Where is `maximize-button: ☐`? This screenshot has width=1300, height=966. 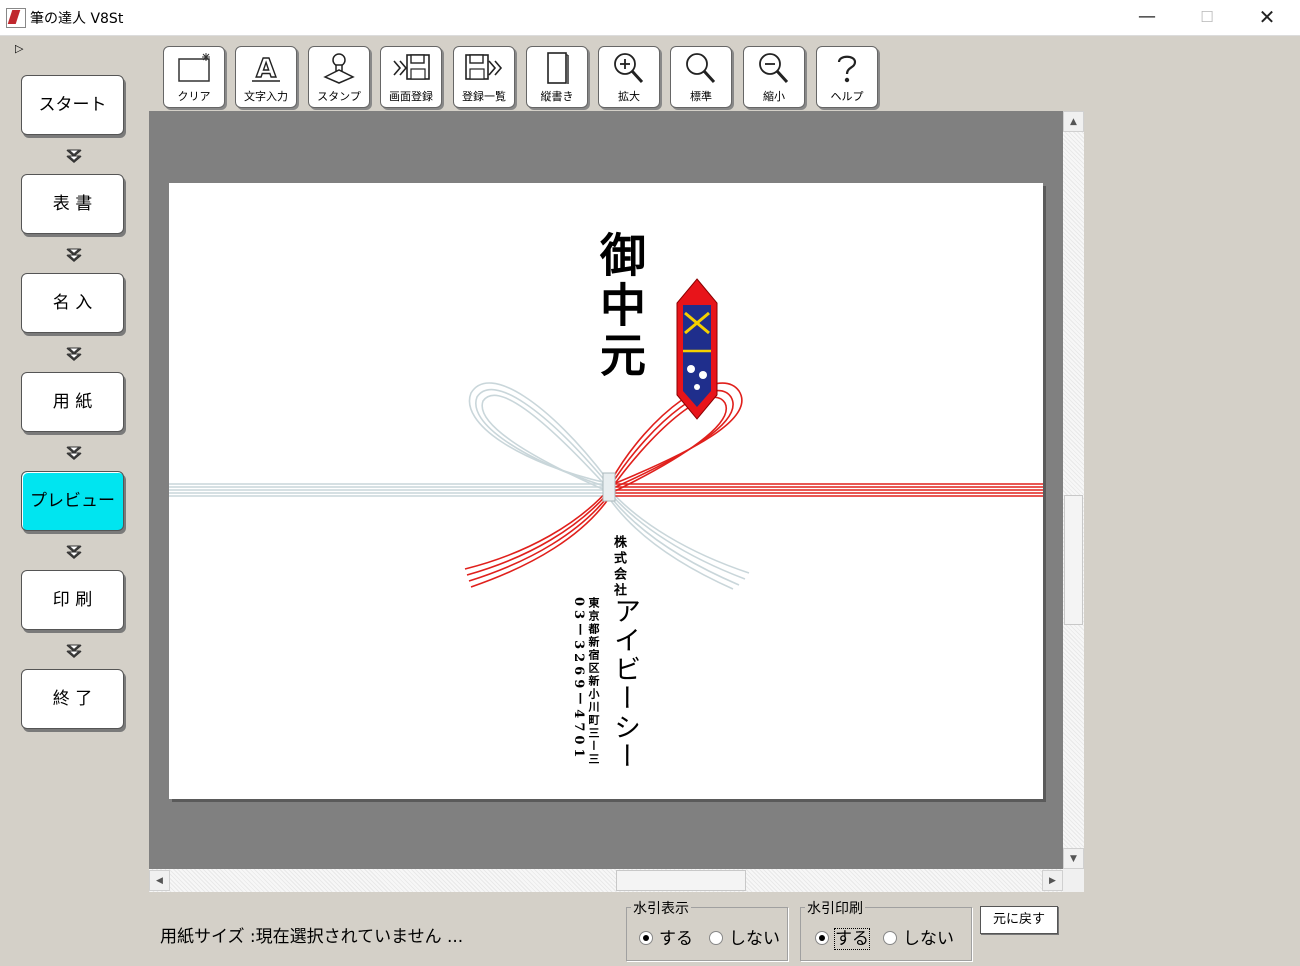
maximize-button: ☐ is located at coordinates (1207, 17).